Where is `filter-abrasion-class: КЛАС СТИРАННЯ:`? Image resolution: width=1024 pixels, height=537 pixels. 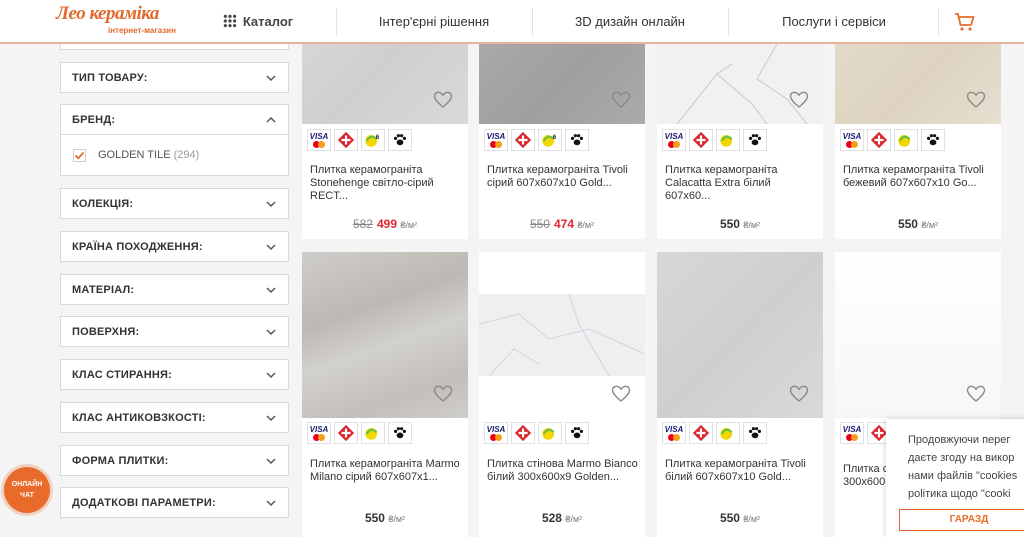
filter-abrasion-class: КЛАС СТИРАННЯ: is located at coordinates (174, 374).